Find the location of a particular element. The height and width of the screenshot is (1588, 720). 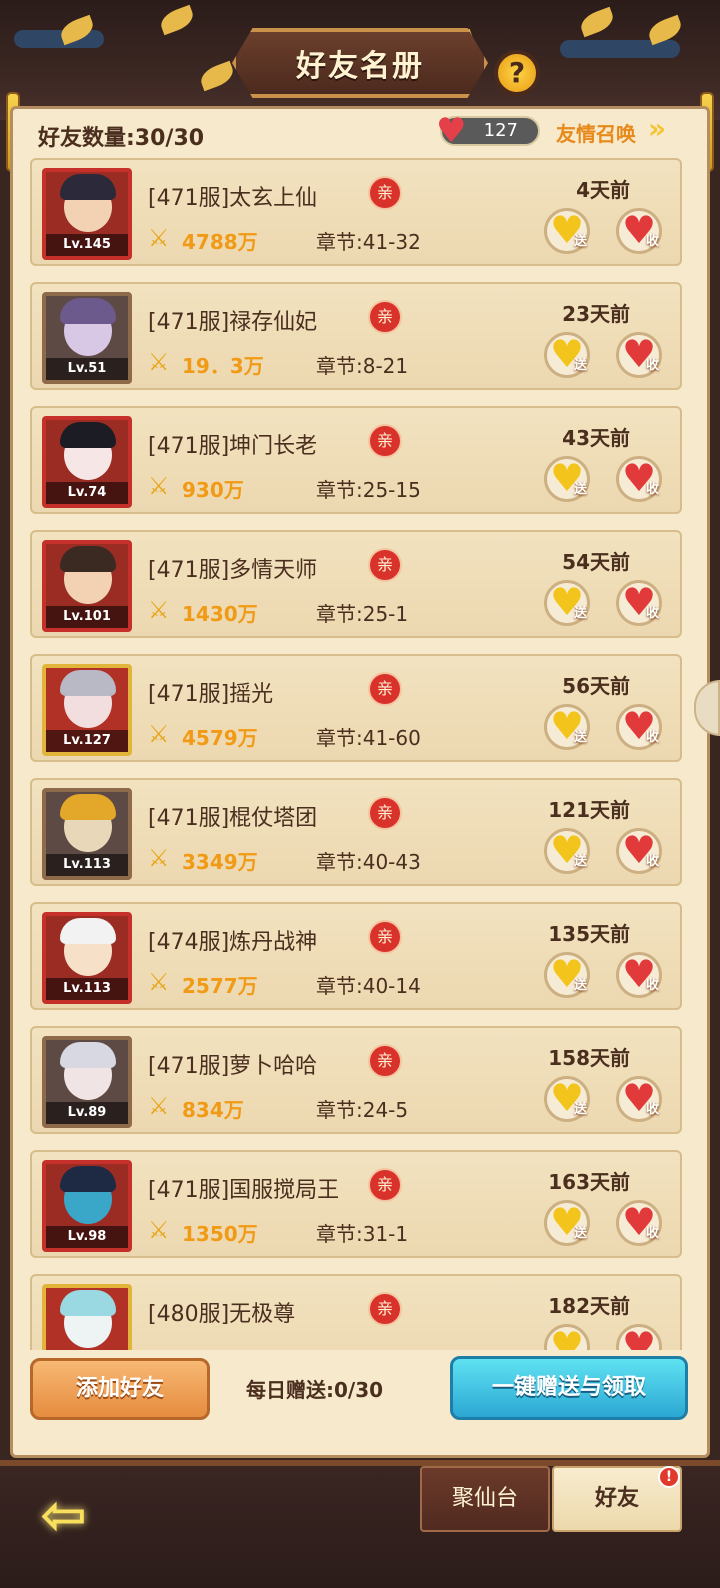

friend-name: [471服]棍仗塔团 is located at coordinates (233, 818).